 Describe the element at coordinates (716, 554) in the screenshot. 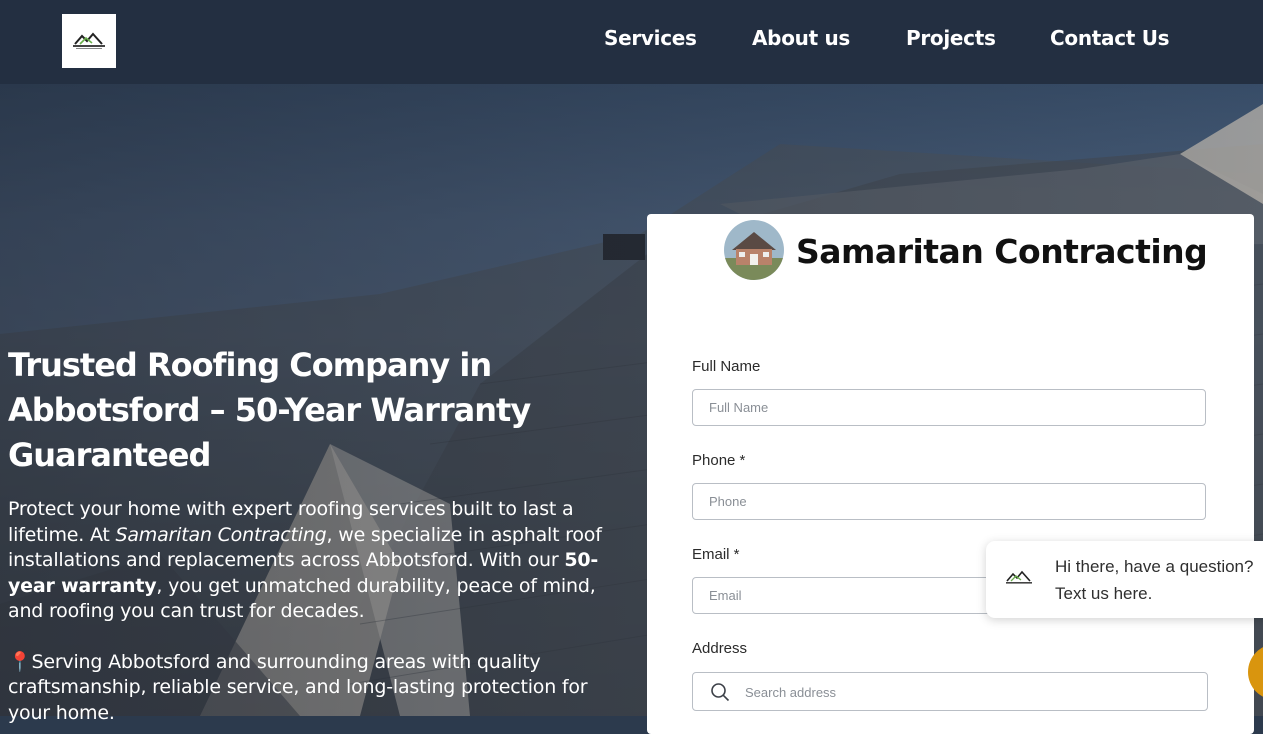

I see `email-label: Email *` at that location.